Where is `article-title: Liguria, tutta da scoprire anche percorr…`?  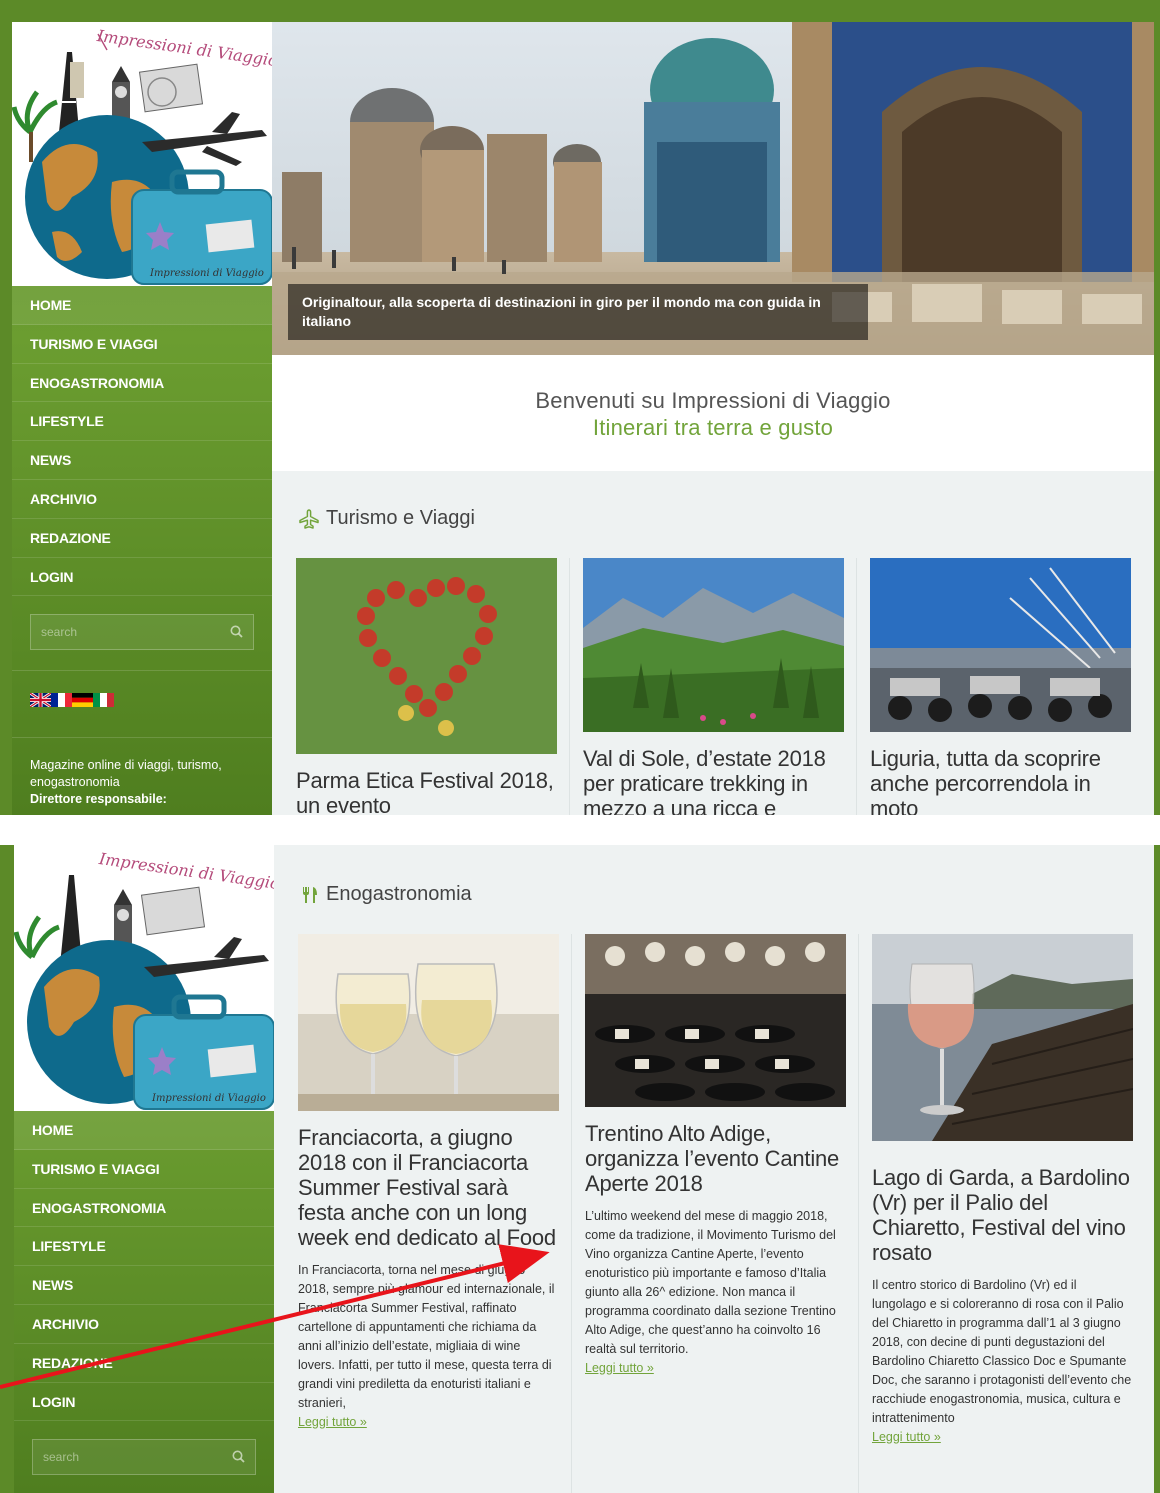 article-title: Liguria, tutta da scoprire anche percorr… is located at coordinates (1000, 780).